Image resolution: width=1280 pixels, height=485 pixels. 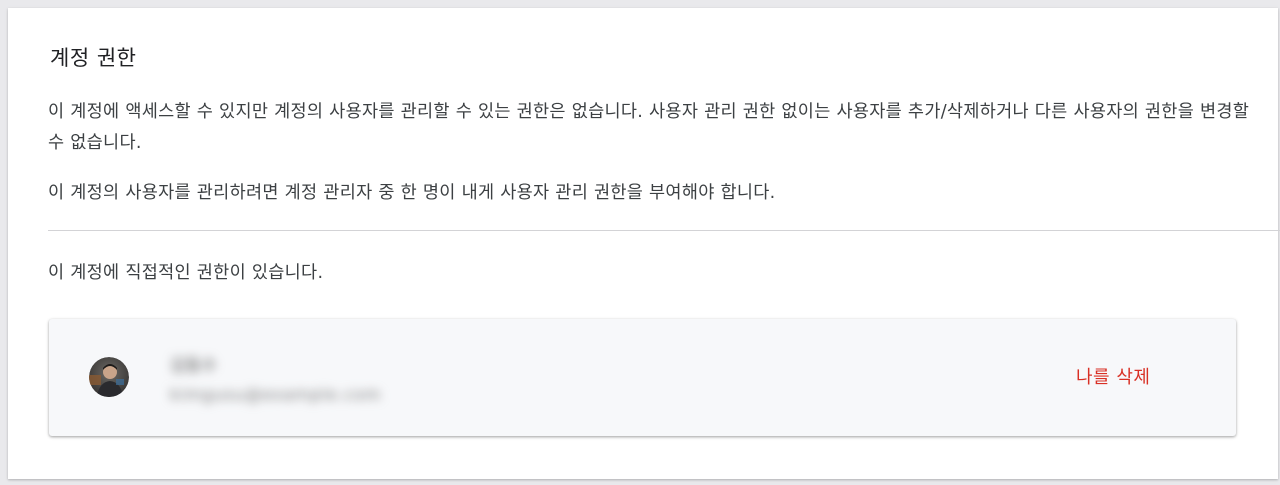 I want to click on remove-me-button: 나를 삭제, so click(x=1113, y=376).